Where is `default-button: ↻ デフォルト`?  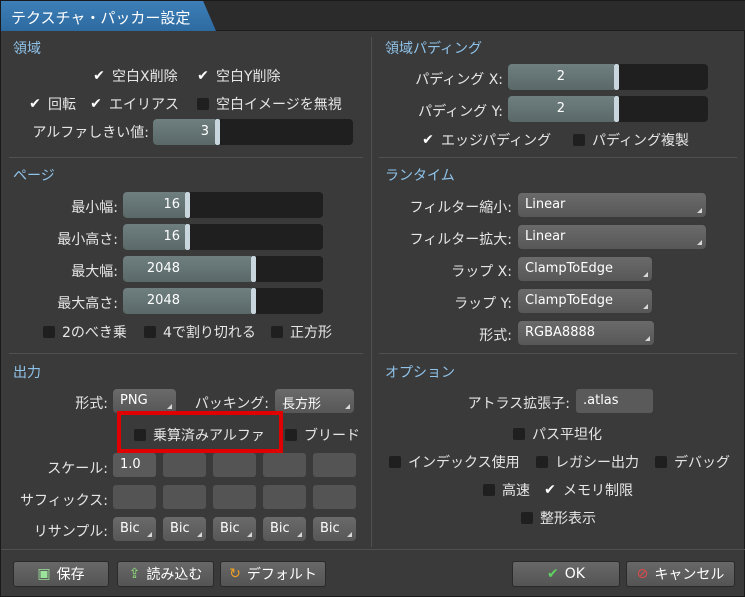 default-button: ↻ デフォルト is located at coordinates (273, 574).